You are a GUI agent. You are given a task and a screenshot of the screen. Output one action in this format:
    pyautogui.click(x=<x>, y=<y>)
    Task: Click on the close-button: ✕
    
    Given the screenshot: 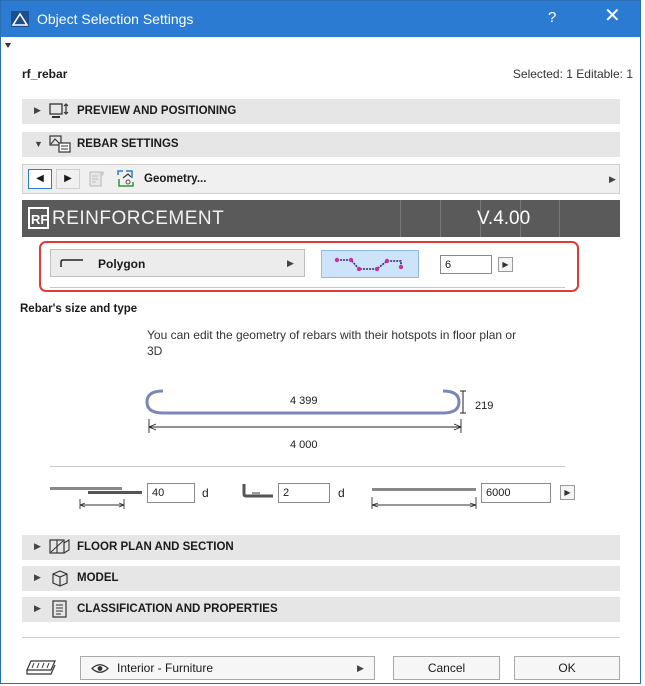 What is the action you would take?
    pyautogui.click(x=612, y=16)
    